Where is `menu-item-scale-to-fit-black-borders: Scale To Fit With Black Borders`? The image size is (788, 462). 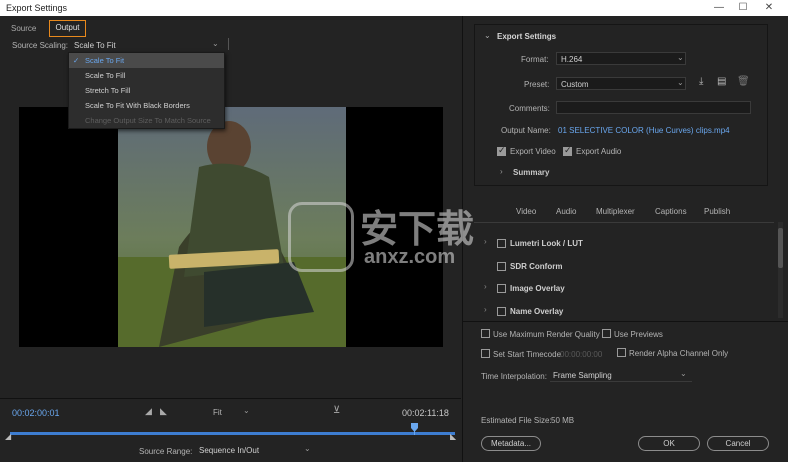
menu-item-scale-to-fit-black-borders: Scale To Fit With Black Borders is located at coordinates (146, 105).